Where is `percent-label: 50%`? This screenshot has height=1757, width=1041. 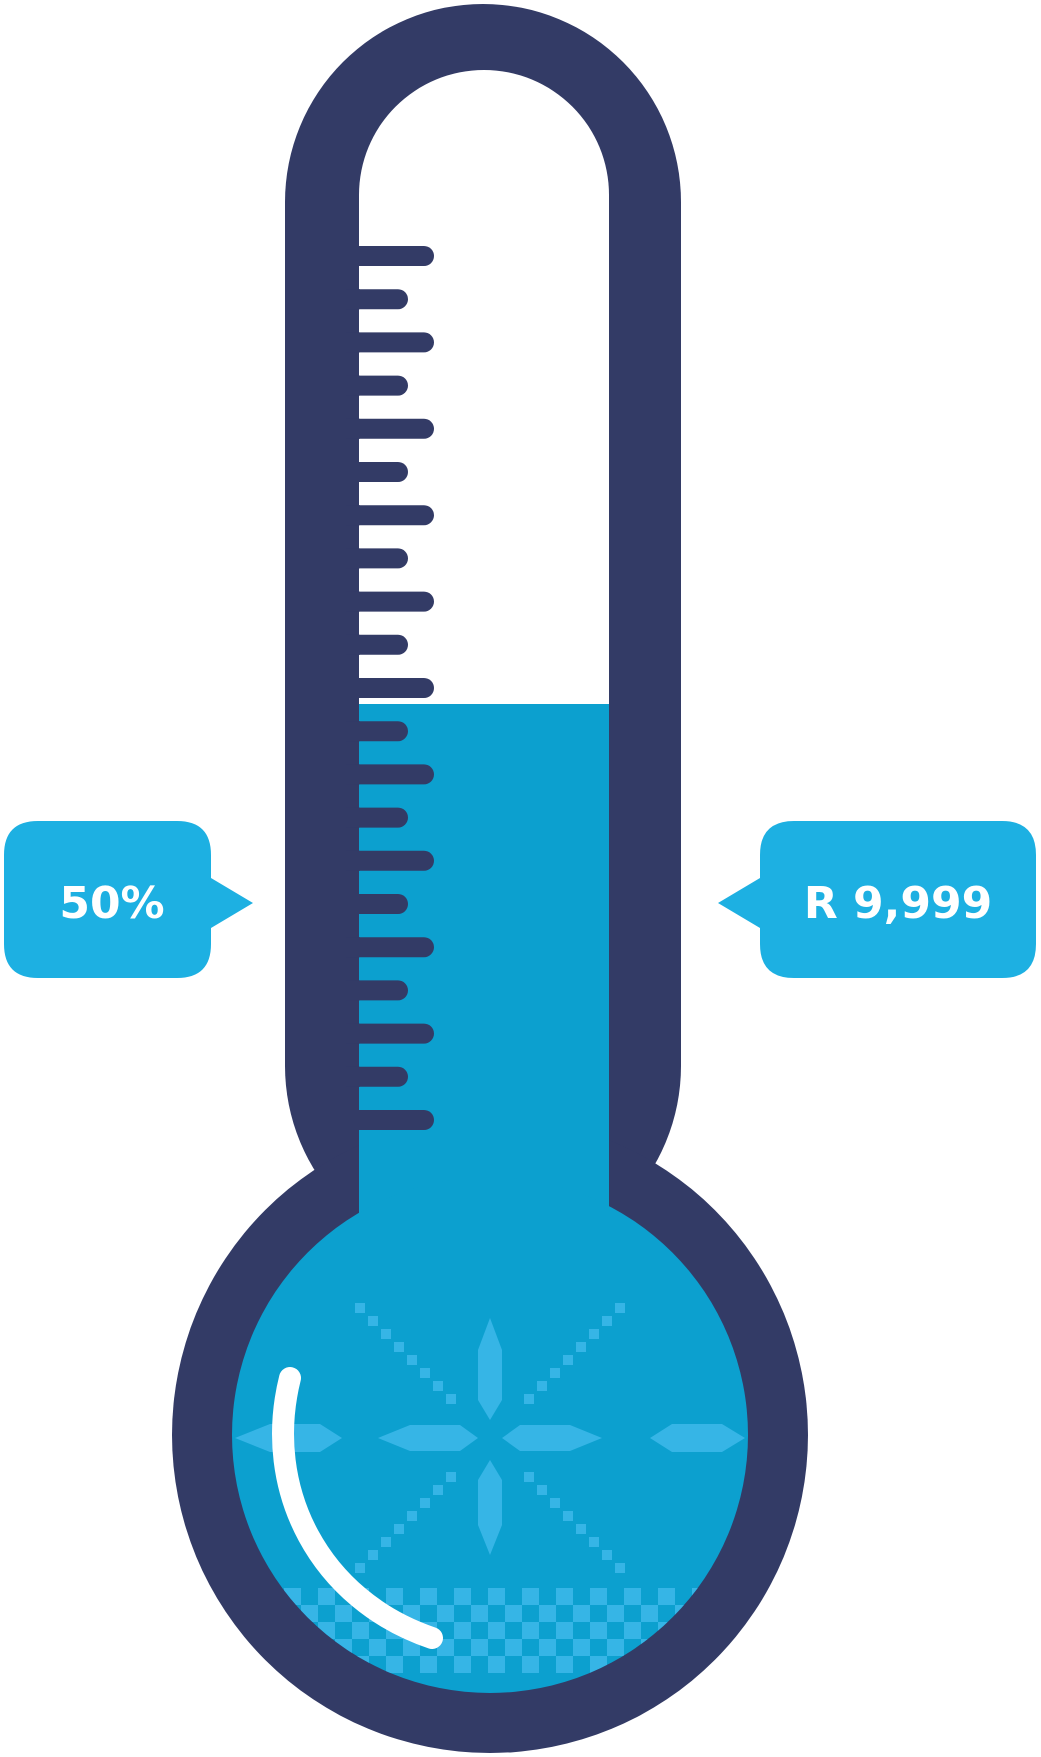 percent-label: 50% is located at coordinates (111, 903).